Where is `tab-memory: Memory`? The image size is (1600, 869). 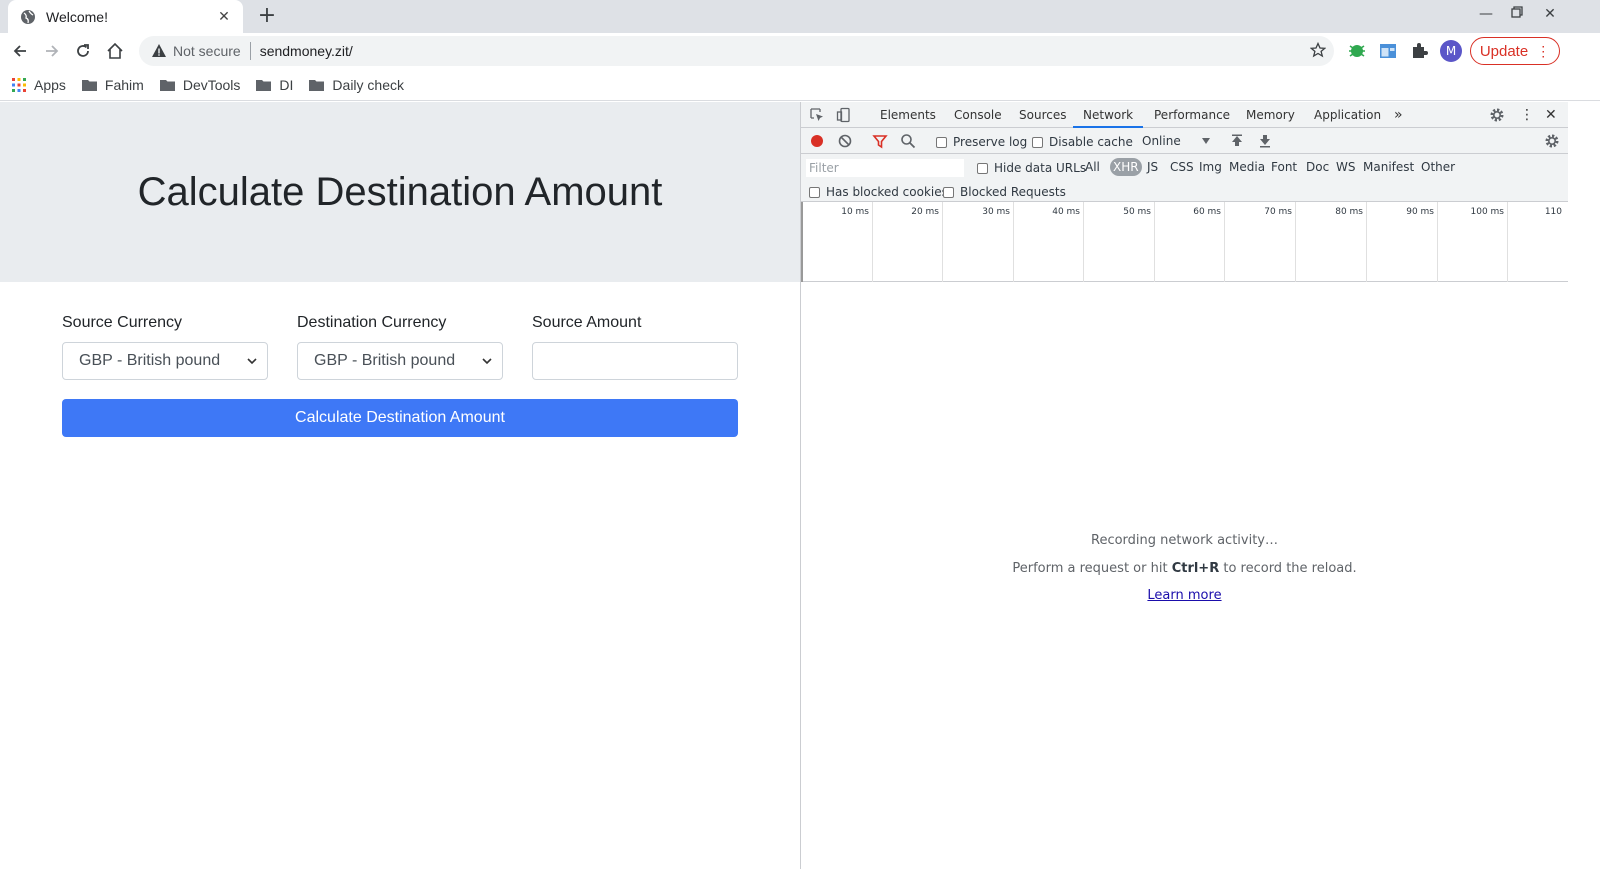 tab-memory: Memory is located at coordinates (1270, 115).